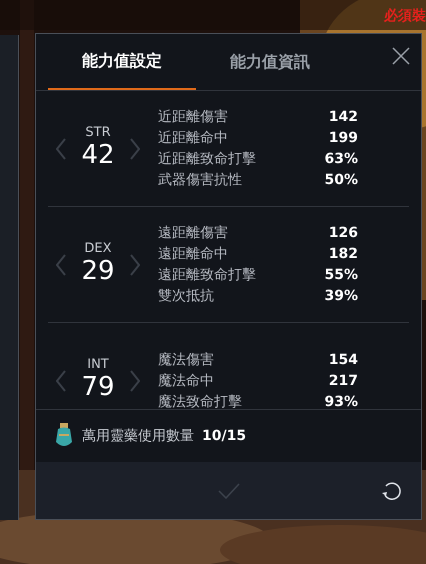  I want to click on close-button, so click(401, 56).